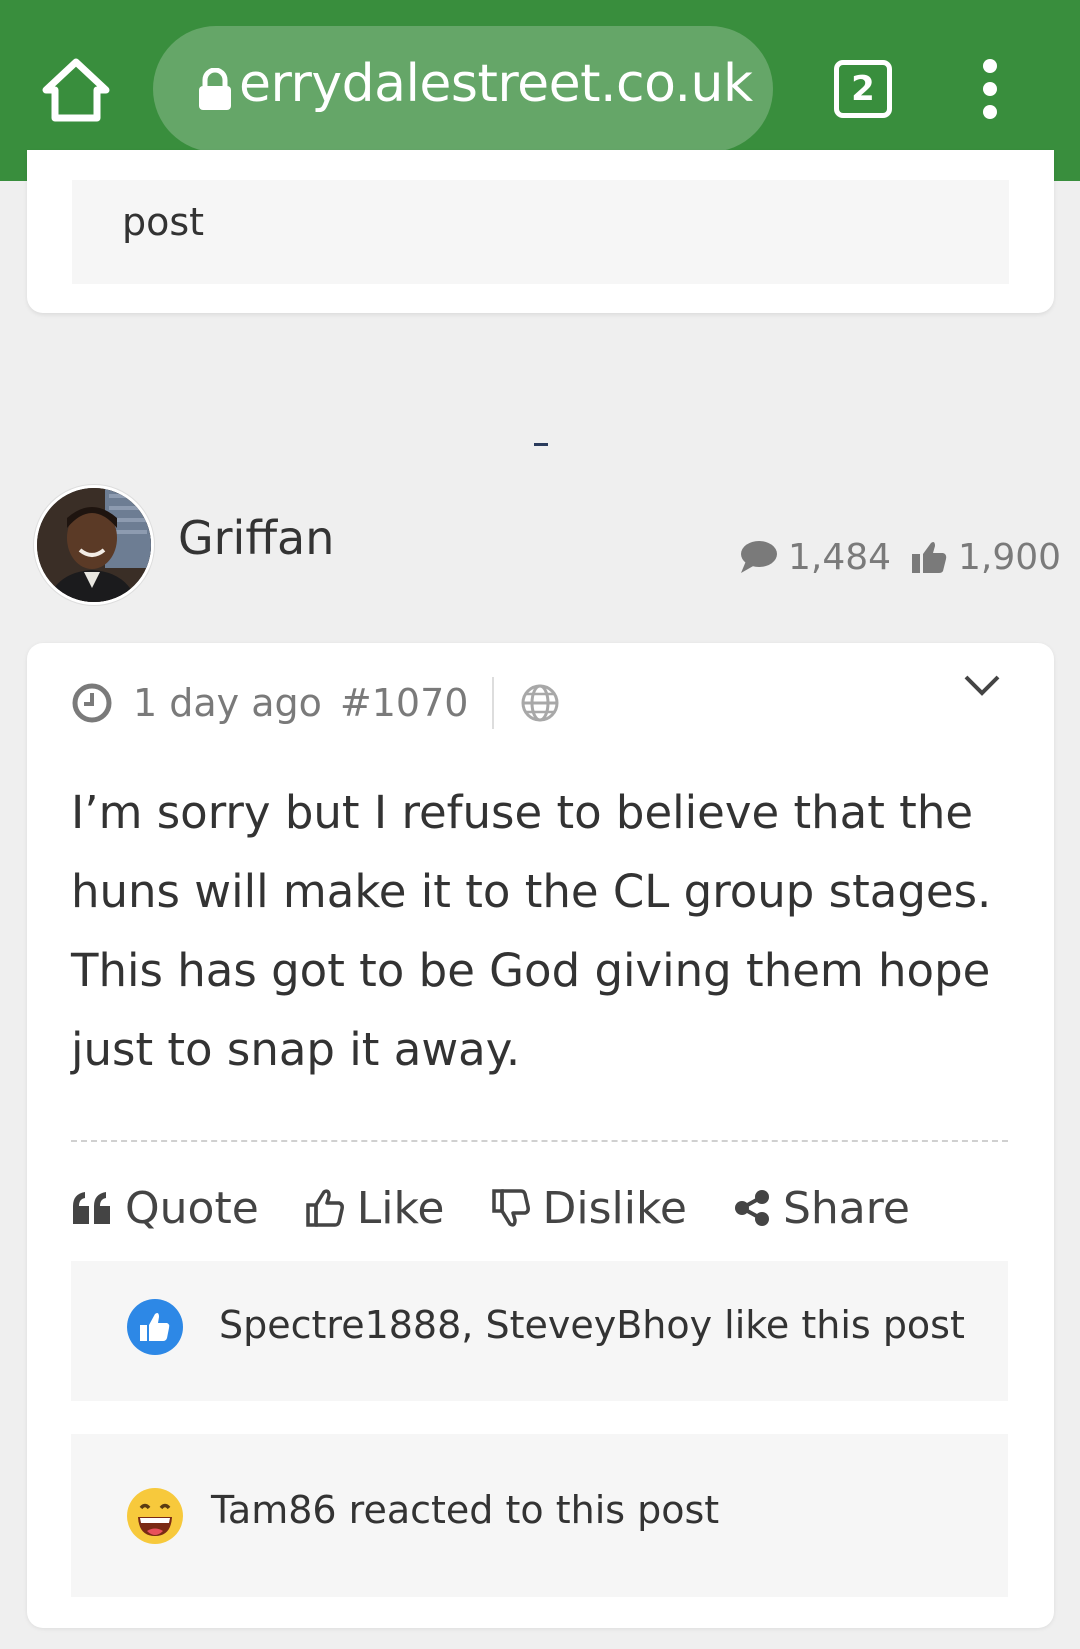 This screenshot has height=1649, width=1080. Describe the element at coordinates (540, 703) in the screenshot. I see `globe-icon` at that location.